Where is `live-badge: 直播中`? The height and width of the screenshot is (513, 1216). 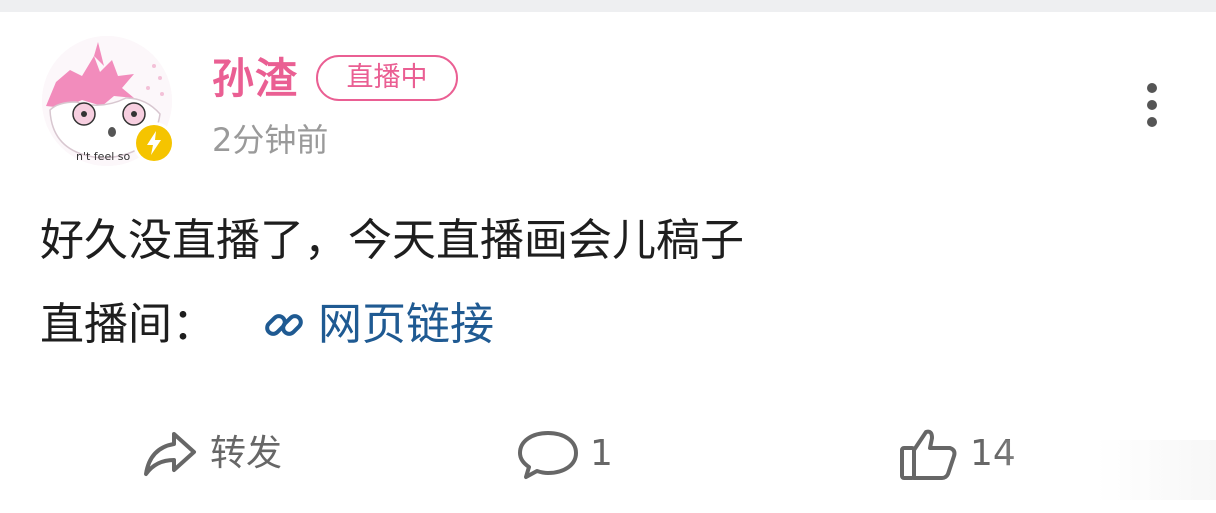
live-badge: 直播中 is located at coordinates (387, 78).